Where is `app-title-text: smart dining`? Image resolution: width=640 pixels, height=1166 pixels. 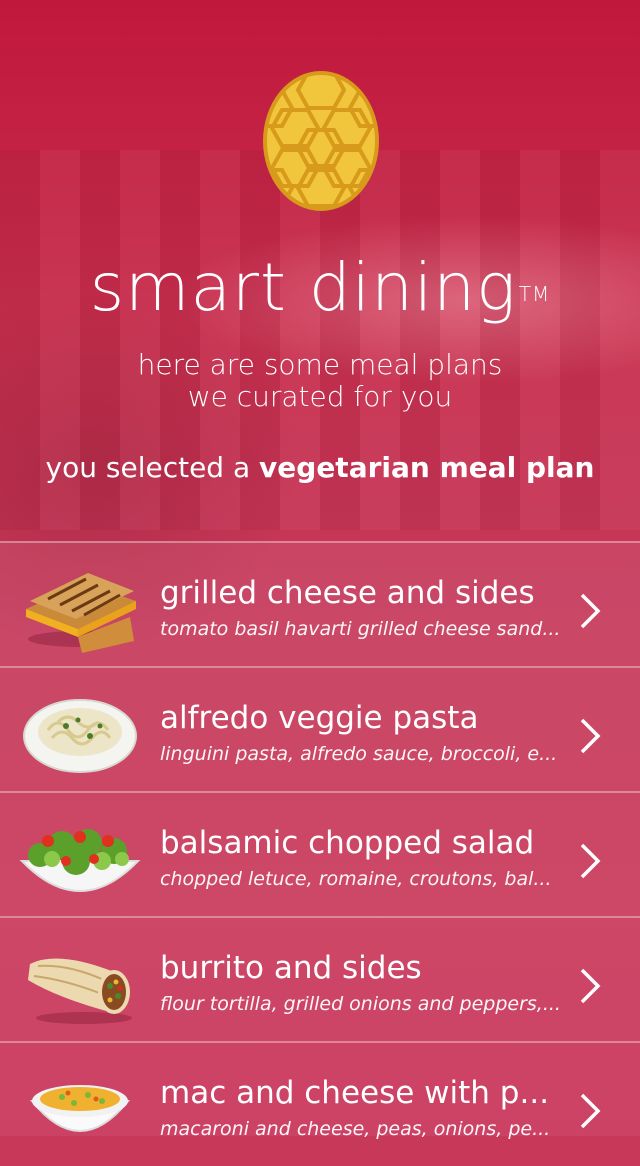 app-title-text: smart dining is located at coordinates (303, 287).